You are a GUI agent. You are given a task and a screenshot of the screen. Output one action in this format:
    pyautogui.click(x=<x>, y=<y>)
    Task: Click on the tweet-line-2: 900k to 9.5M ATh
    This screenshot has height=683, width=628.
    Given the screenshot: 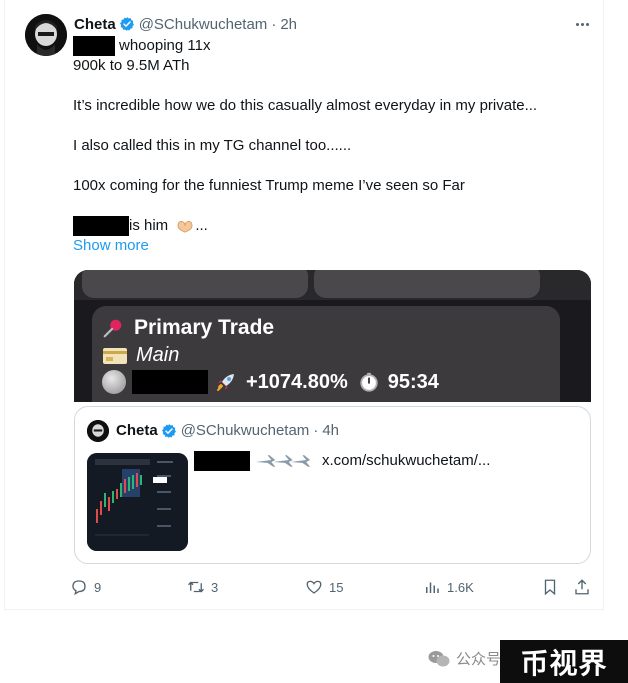 What is the action you would take?
    pyautogui.click(x=131, y=65)
    